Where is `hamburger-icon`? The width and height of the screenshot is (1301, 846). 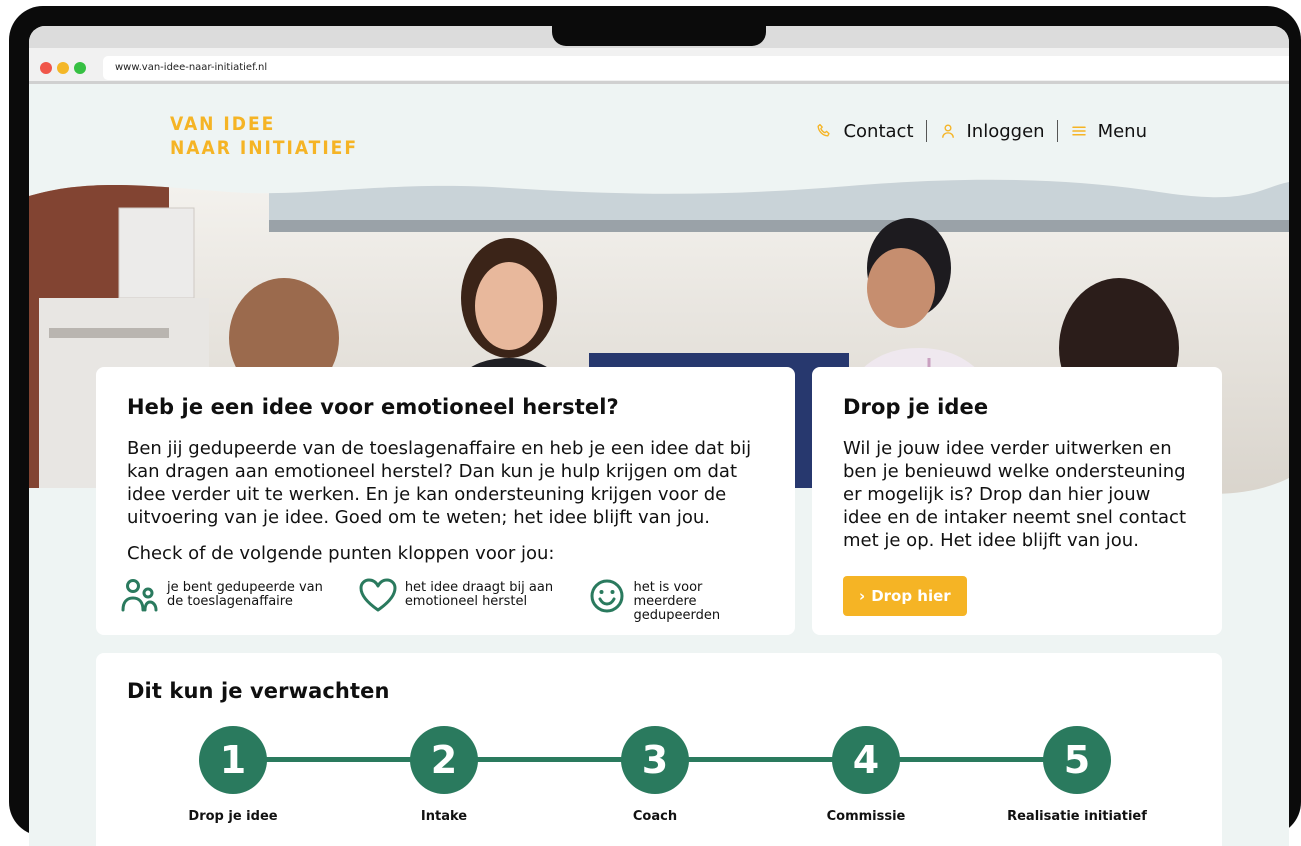 hamburger-icon is located at coordinates (1078, 131).